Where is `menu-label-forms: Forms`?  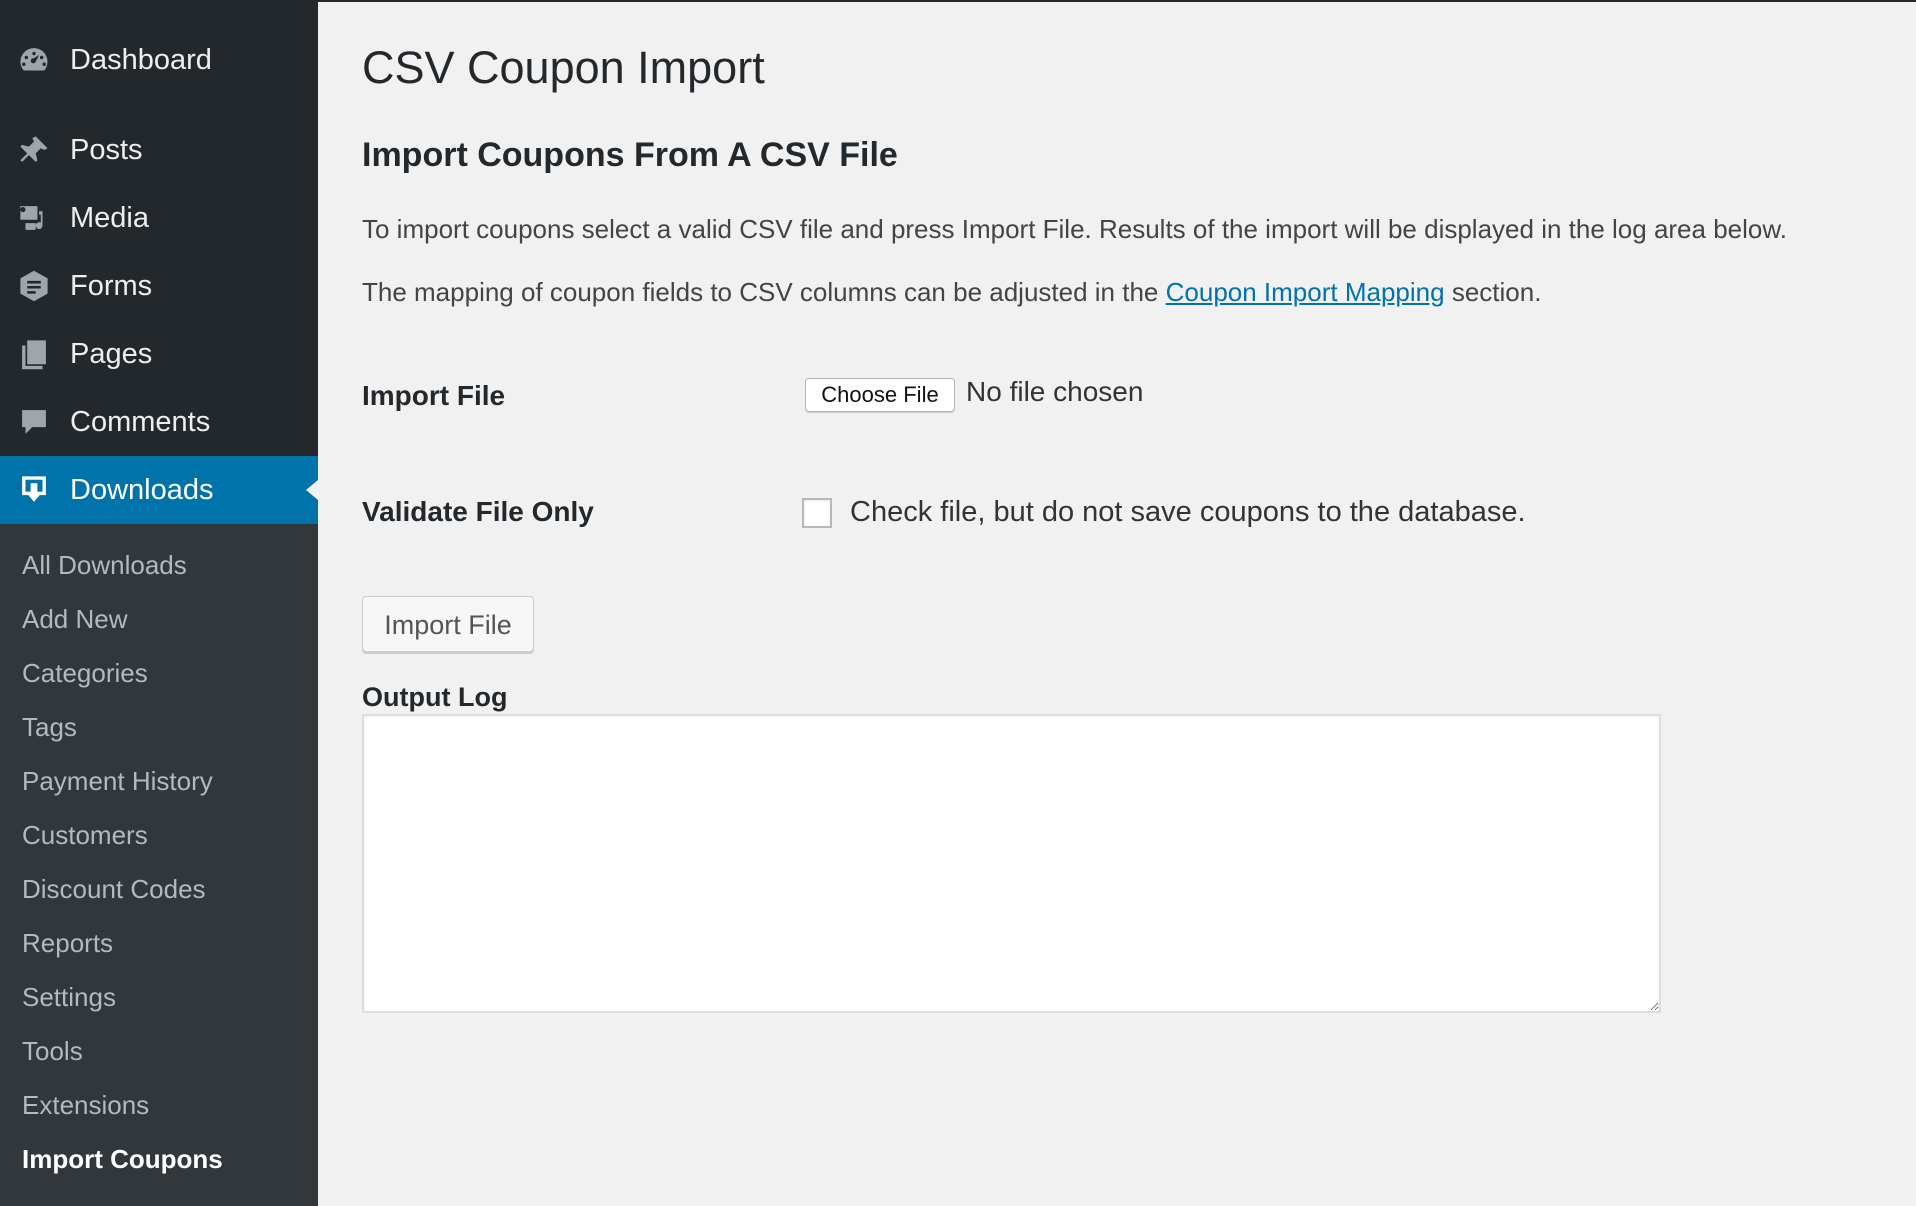
menu-label-forms: Forms is located at coordinates (111, 285).